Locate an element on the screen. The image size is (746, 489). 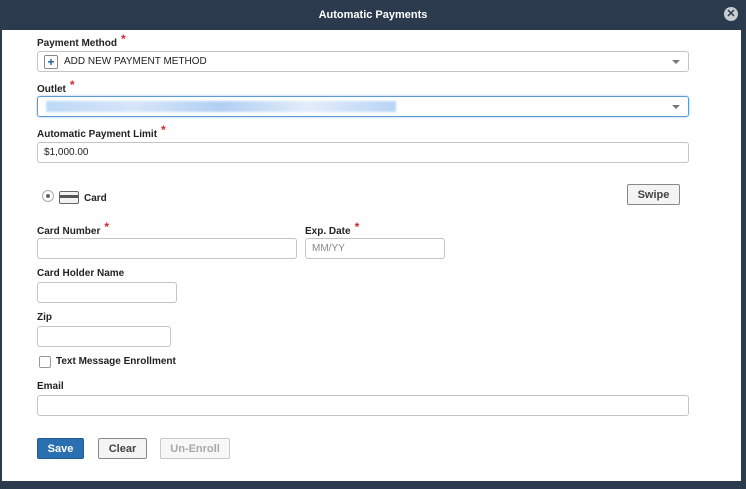
close-icon: ✕ is located at coordinates (731, 14).